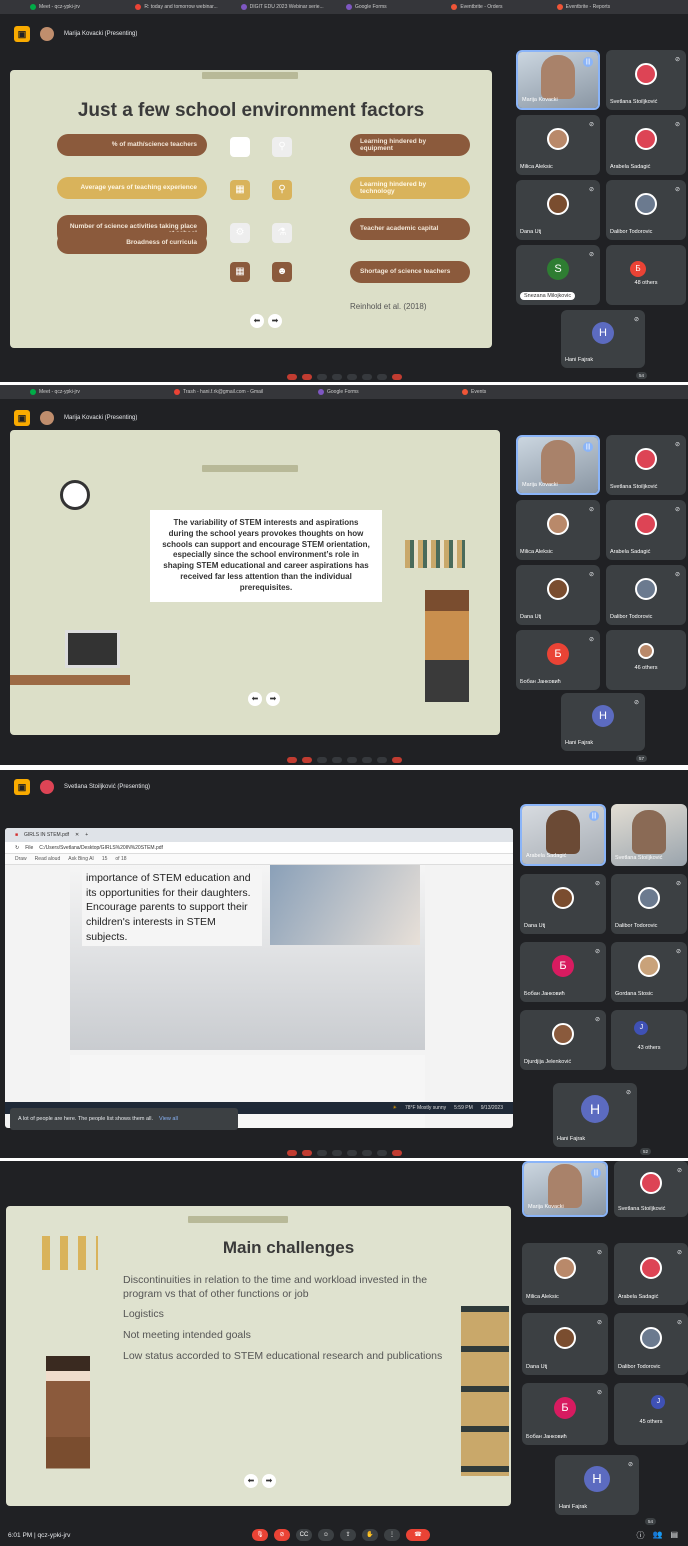 The image size is (688, 1546). Describe the element at coordinates (410, 272) in the screenshot. I see `factor-pill: Shortage of science teachers` at that location.